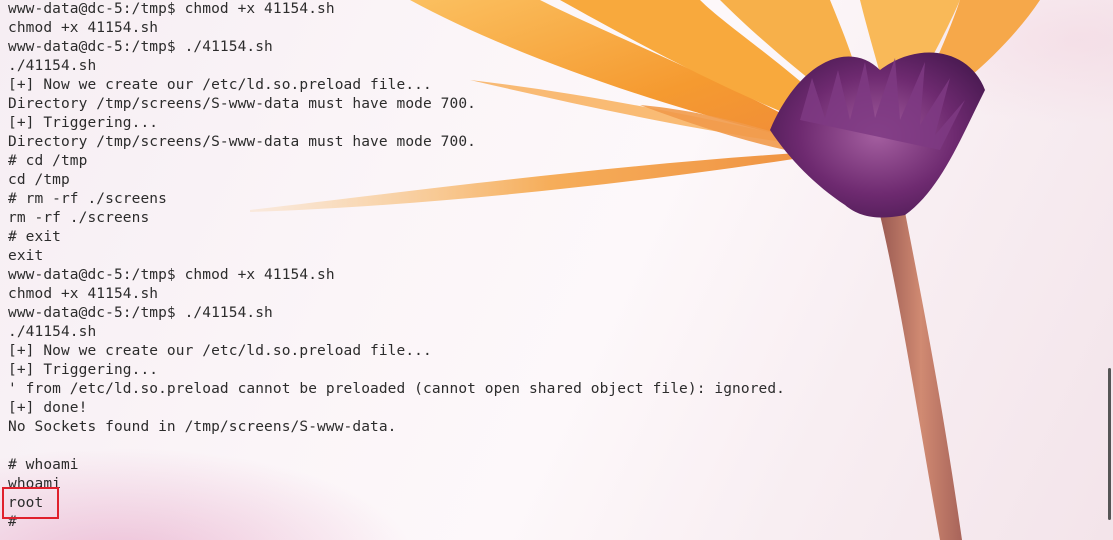 Image resolution: width=1113 pixels, height=540 pixels. I want to click on terminal-line: rm -rf ./screens, so click(79, 218).